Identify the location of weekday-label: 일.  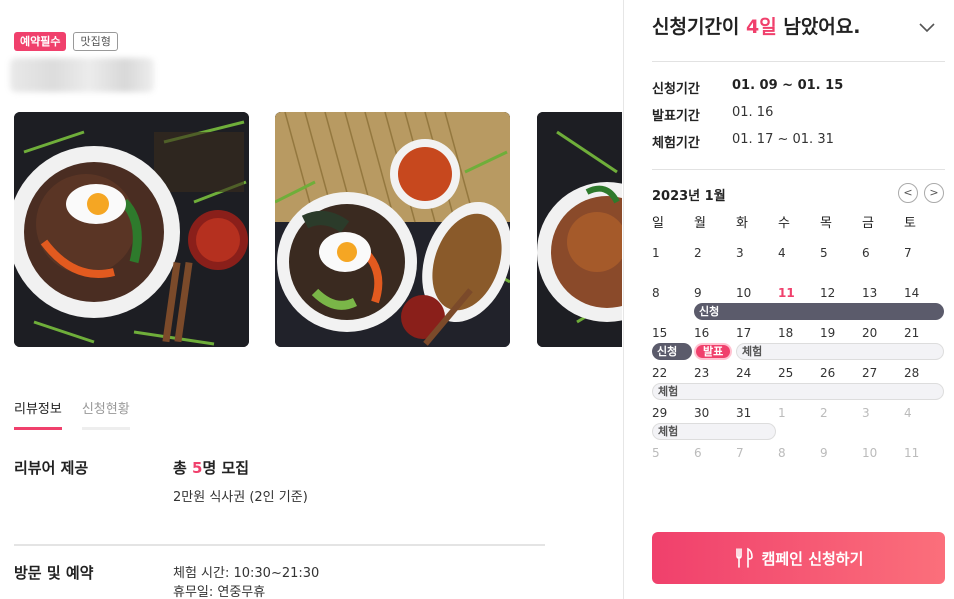
(658, 223).